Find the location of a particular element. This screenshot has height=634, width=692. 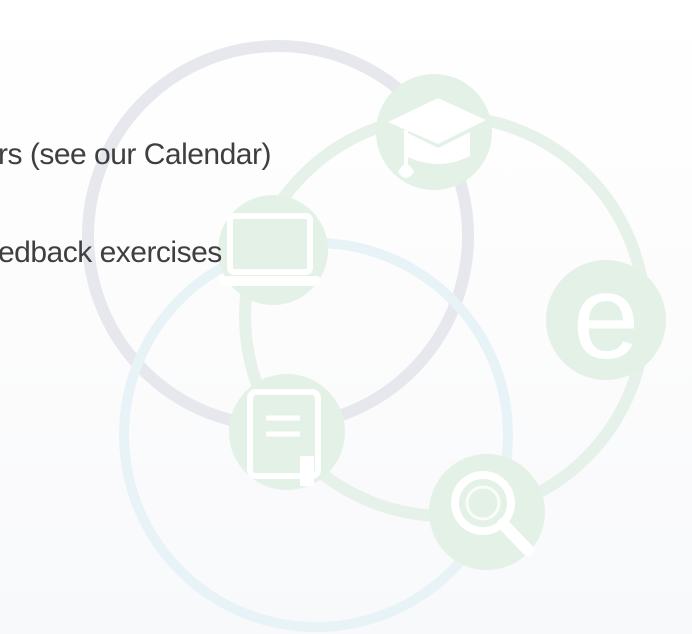

bullet-text-1: rs (see our Calendar) is located at coordinates (135, 154).